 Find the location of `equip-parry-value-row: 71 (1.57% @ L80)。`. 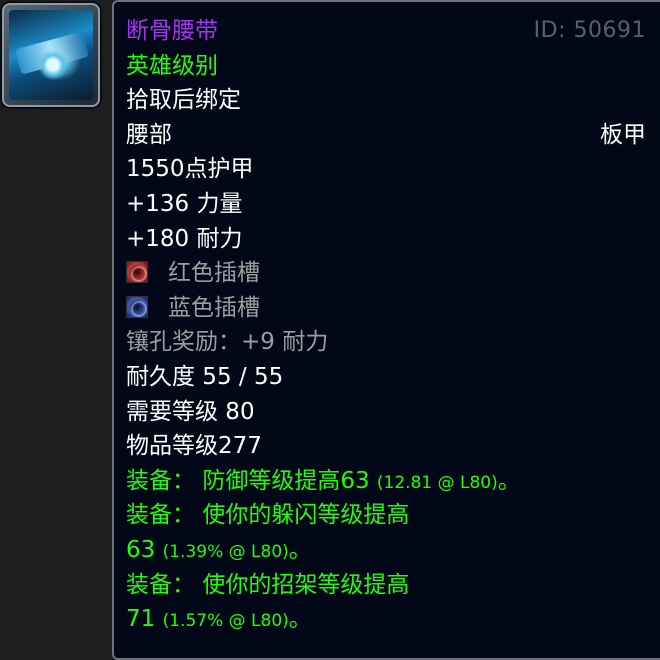

equip-parry-value-row: 71 (1.57% @ L80)。 is located at coordinates (393, 619).